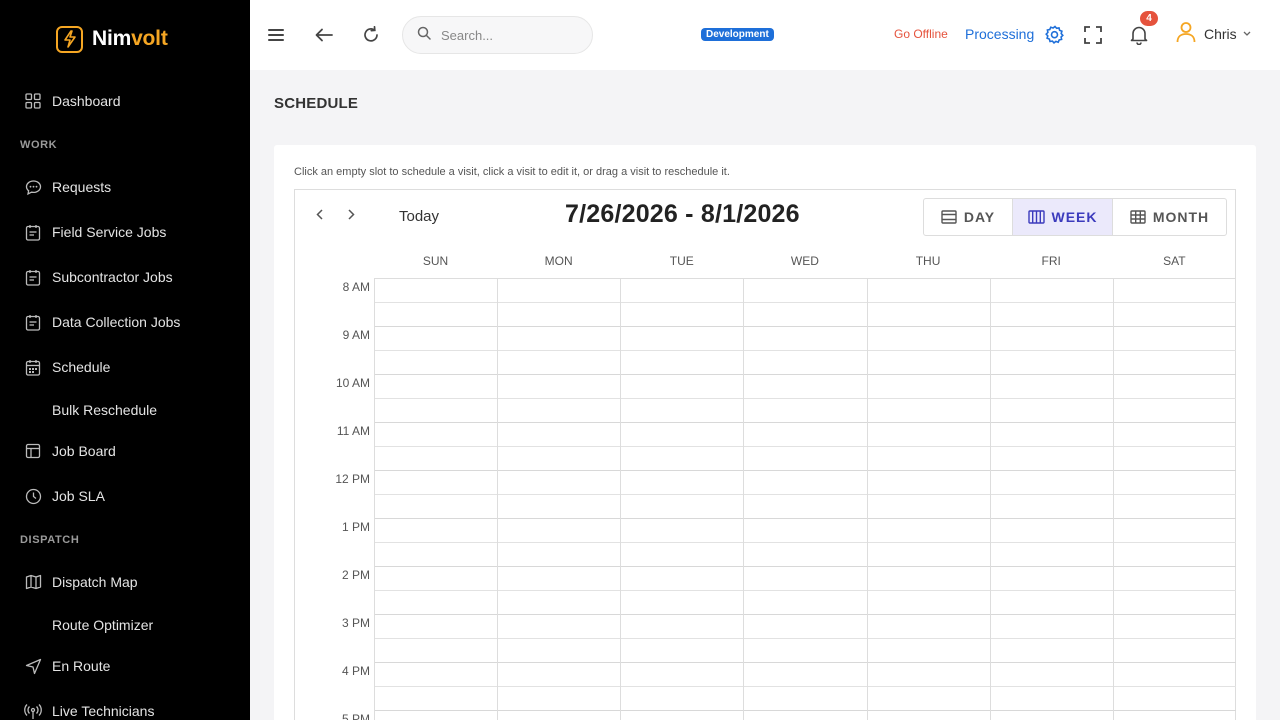  I want to click on previous-week-button, so click(319, 216).